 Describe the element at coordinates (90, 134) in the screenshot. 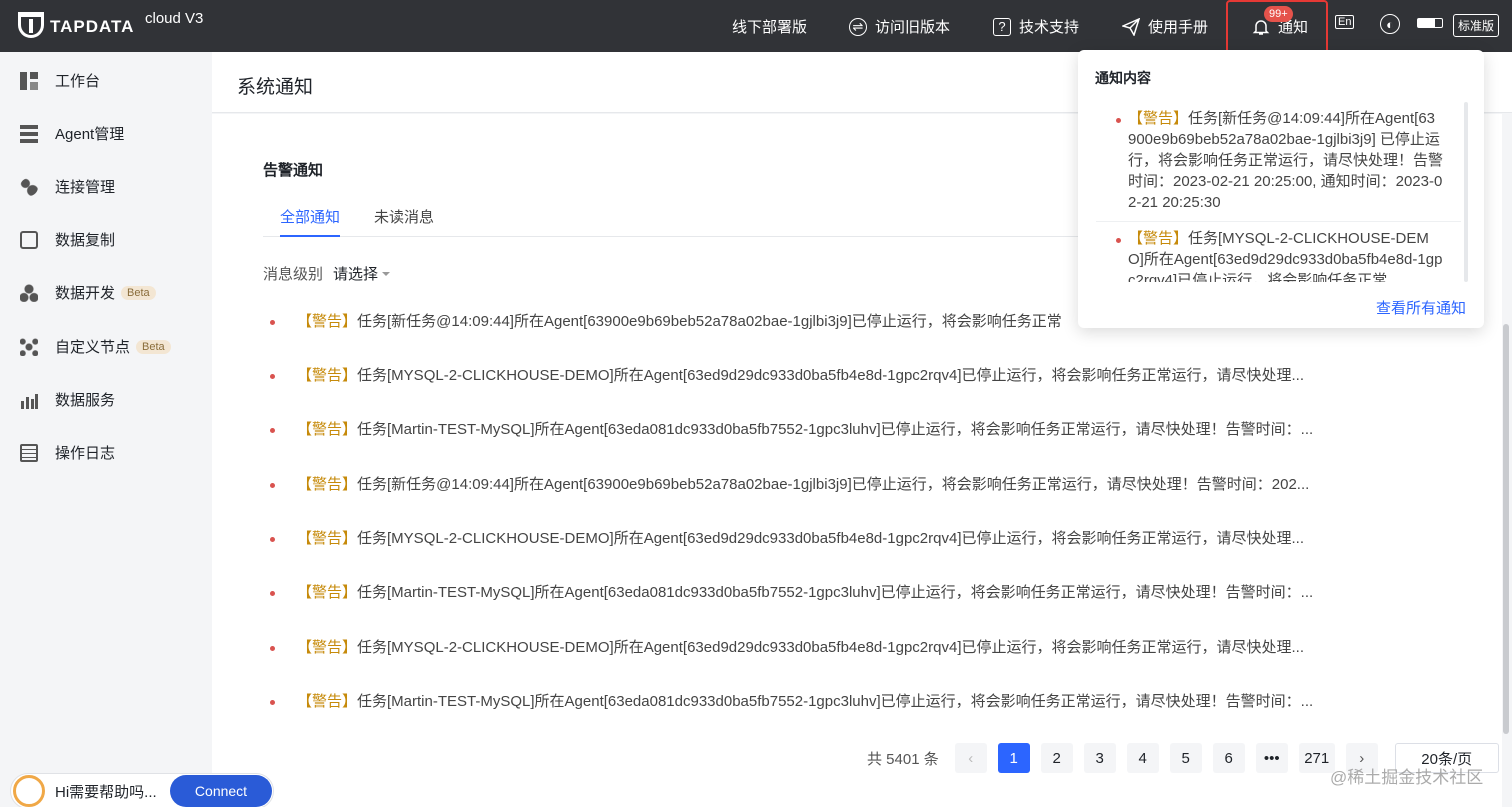

I see `sidebar-item-label: Agent管理` at that location.